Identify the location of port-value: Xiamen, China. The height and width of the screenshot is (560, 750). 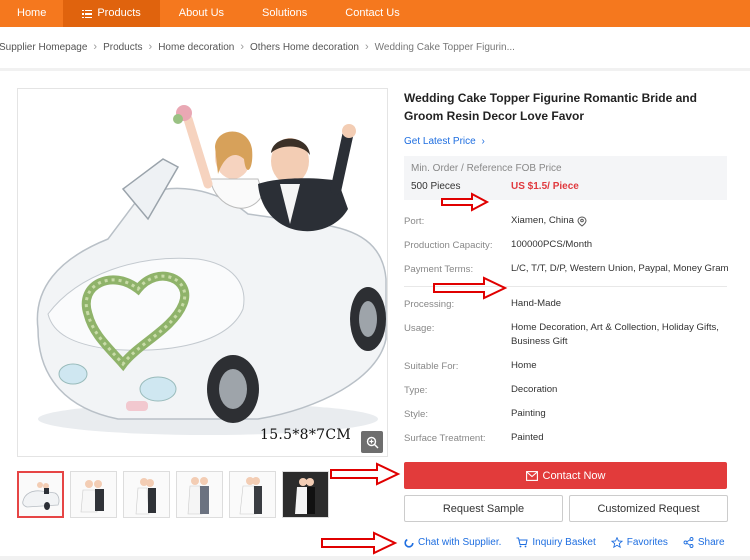
(549, 221).